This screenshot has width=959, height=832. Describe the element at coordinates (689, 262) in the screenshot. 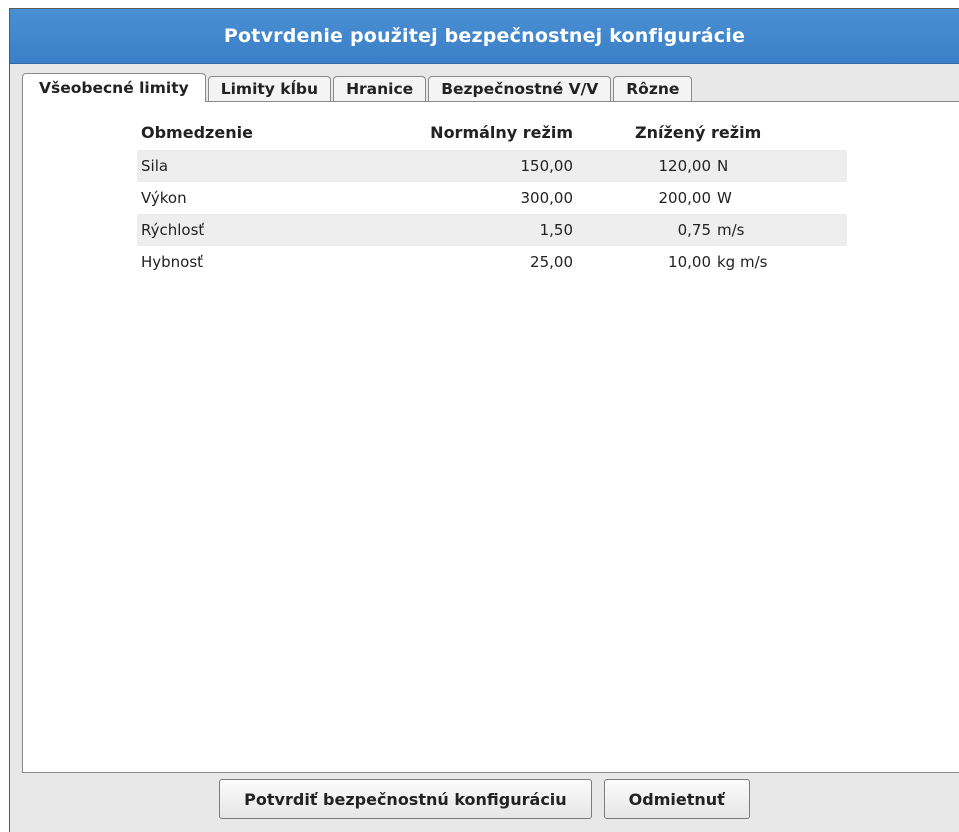

I see `reduced-value: 10,00` at that location.